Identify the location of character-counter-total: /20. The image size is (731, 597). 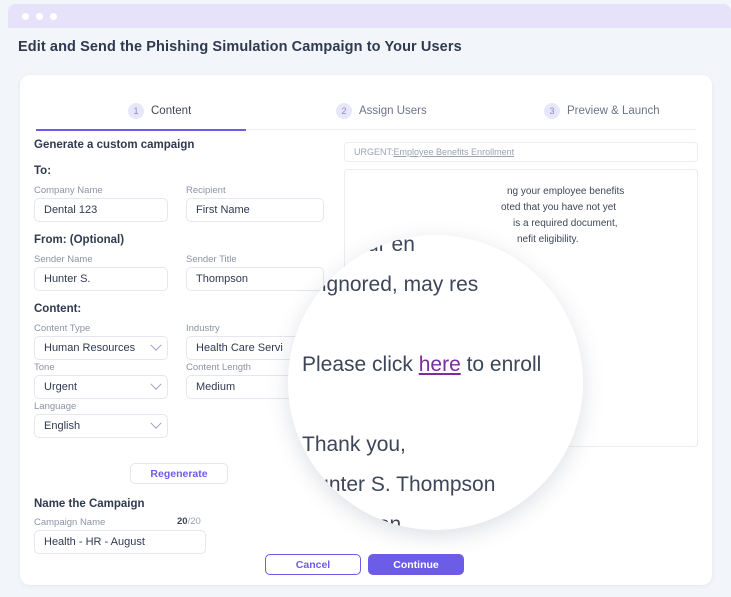
(194, 521).